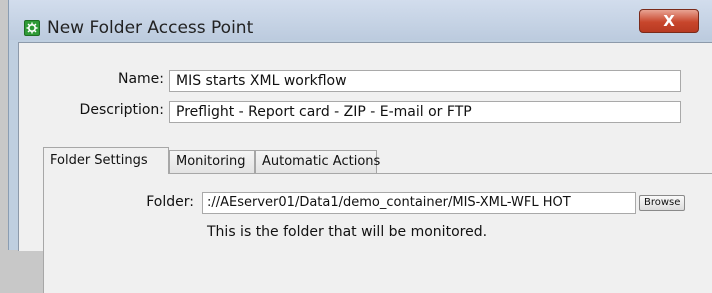  Describe the element at coordinates (140, 79) in the screenshot. I see `name-label: Name:` at that location.